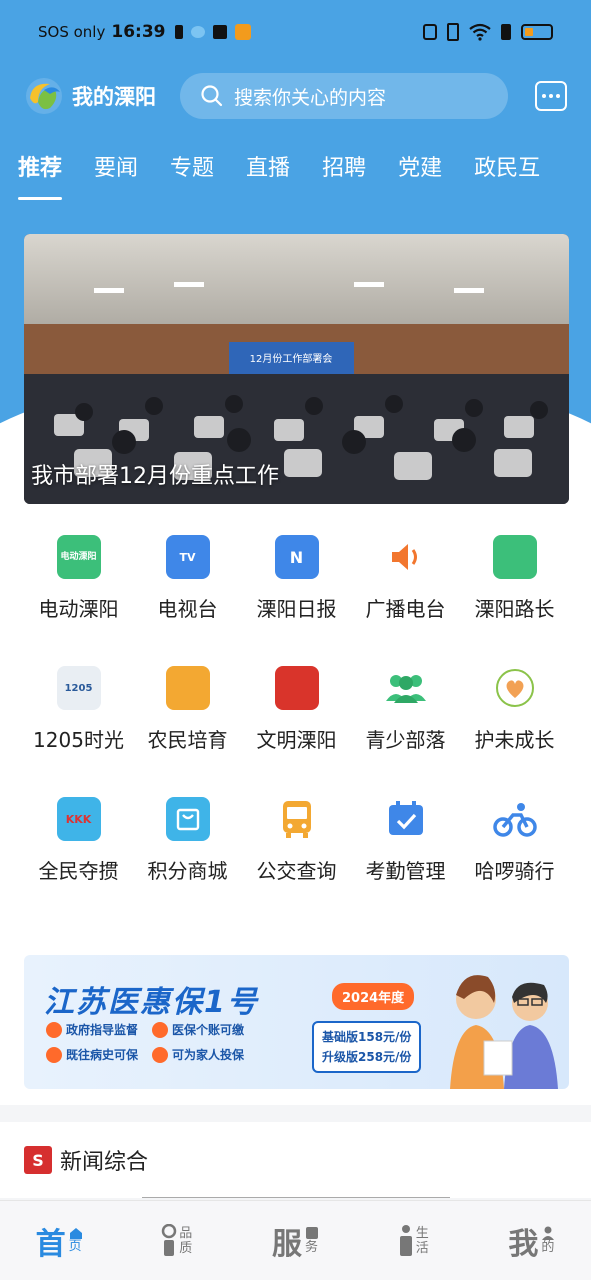 This screenshot has height=1280, width=591. I want to click on ad-price-box: 基础版158元/份 升级版258元/份, so click(367, 1047).